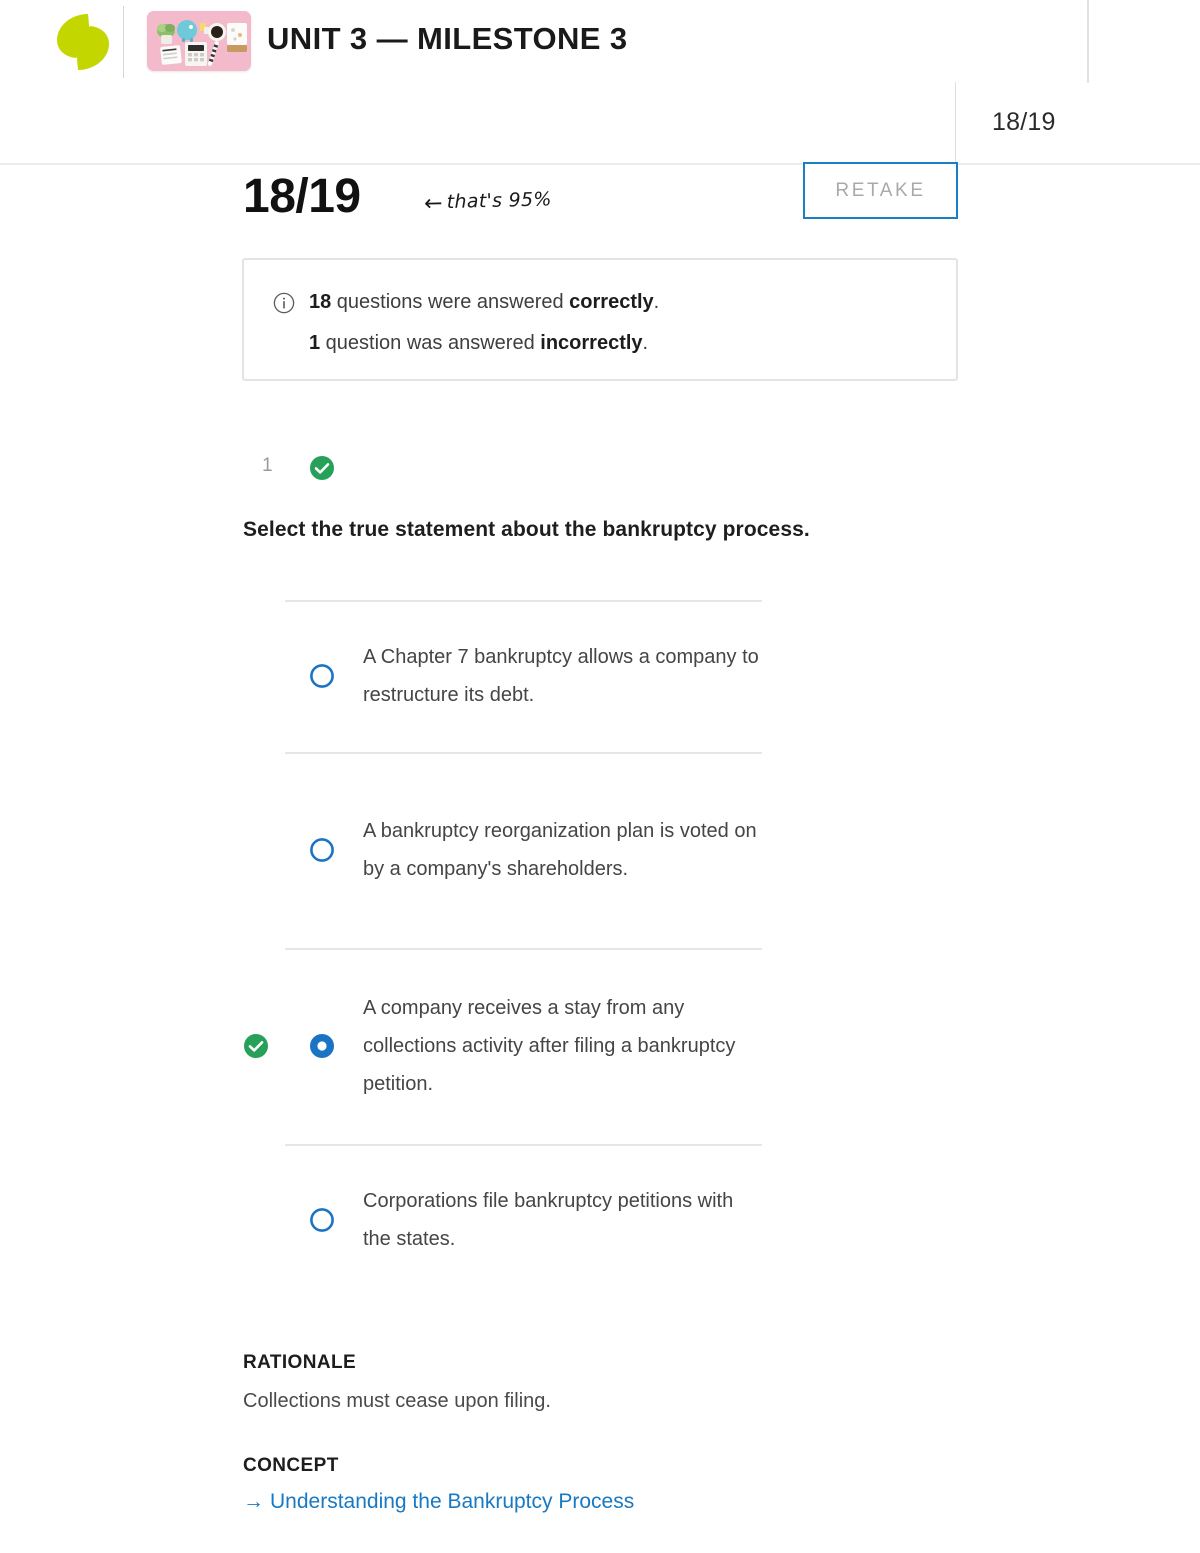 The image size is (1200, 1553). I want to click on rationale-text: Collections must cease upon filing., so click(397, 1401).